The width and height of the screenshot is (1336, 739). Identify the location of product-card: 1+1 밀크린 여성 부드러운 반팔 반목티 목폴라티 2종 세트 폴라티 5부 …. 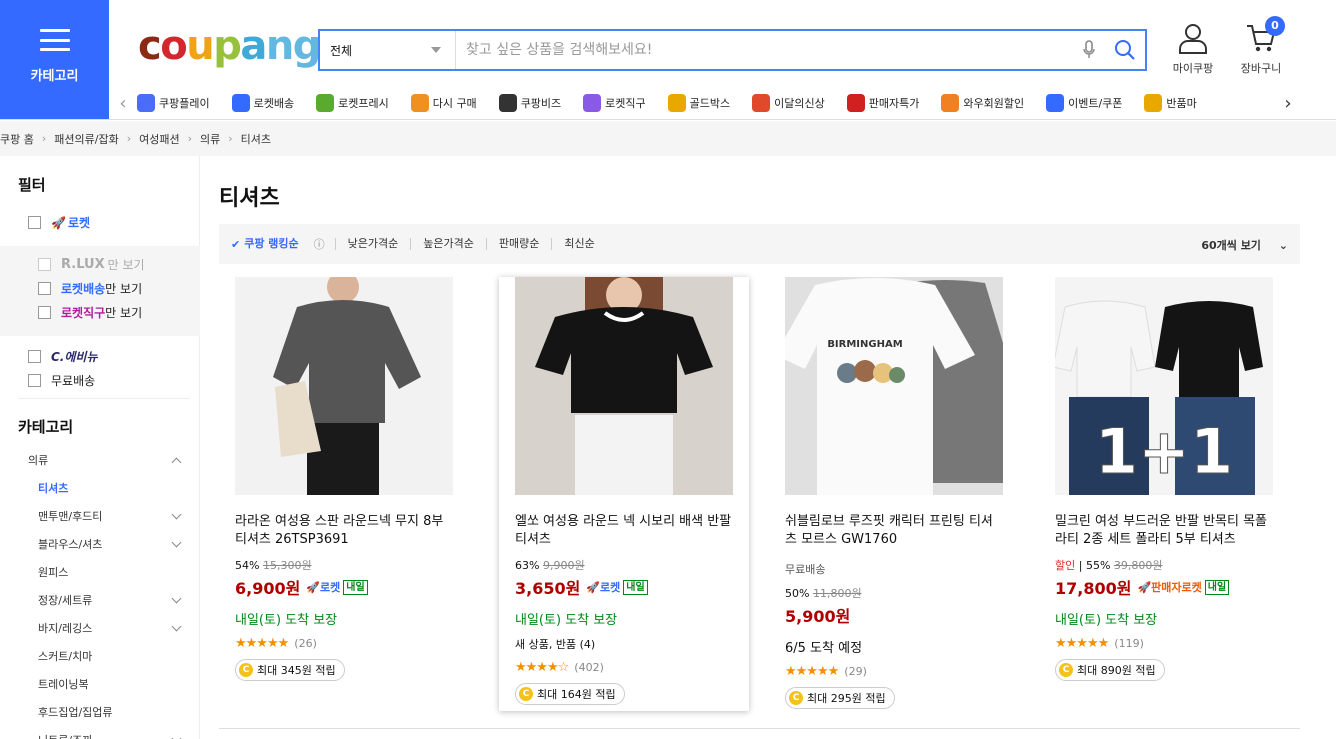
(1164, 479).